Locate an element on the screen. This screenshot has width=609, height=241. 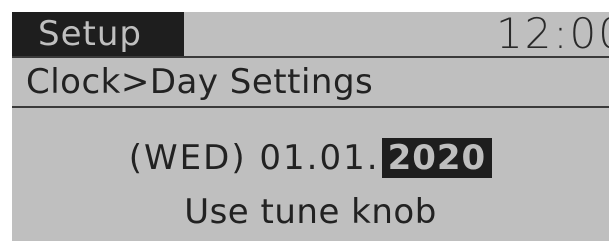
header-divider is located at coordinates (310, 57).